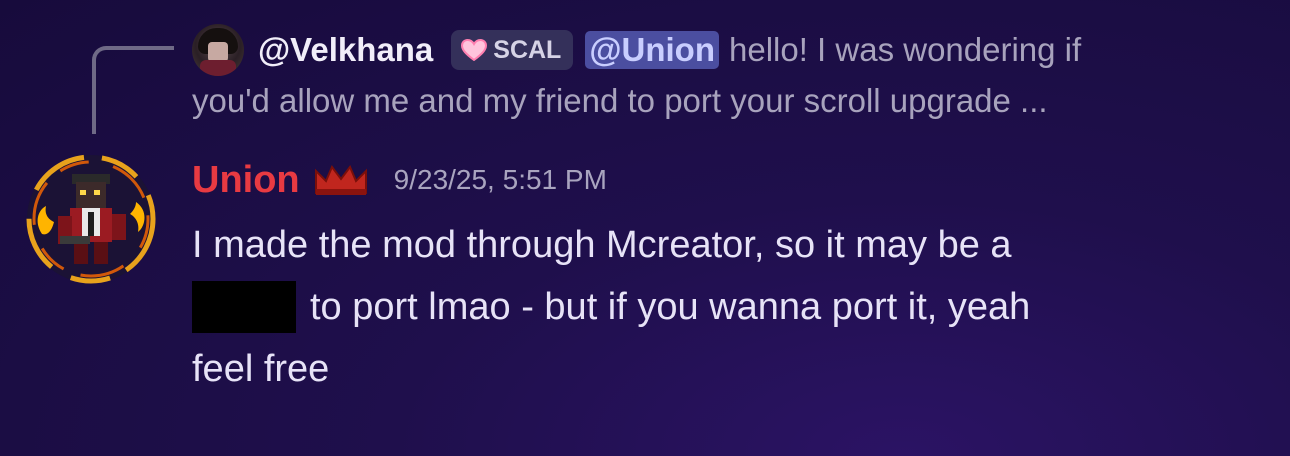 This screenshot has width=1290, height=456. I want to click on reply-connector, so click(133, 90).